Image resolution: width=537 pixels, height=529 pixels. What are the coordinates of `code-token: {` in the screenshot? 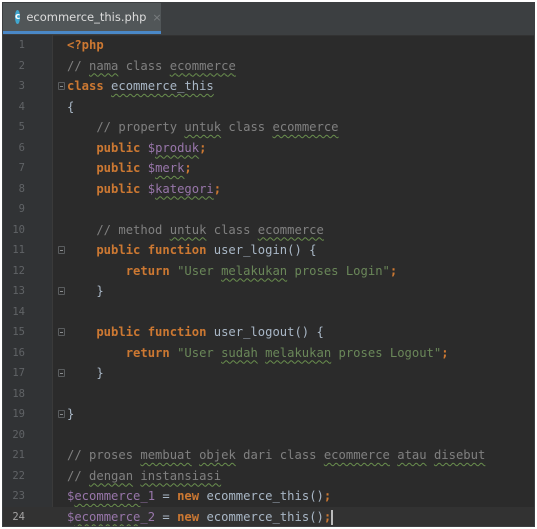 It's located at (71, 106).